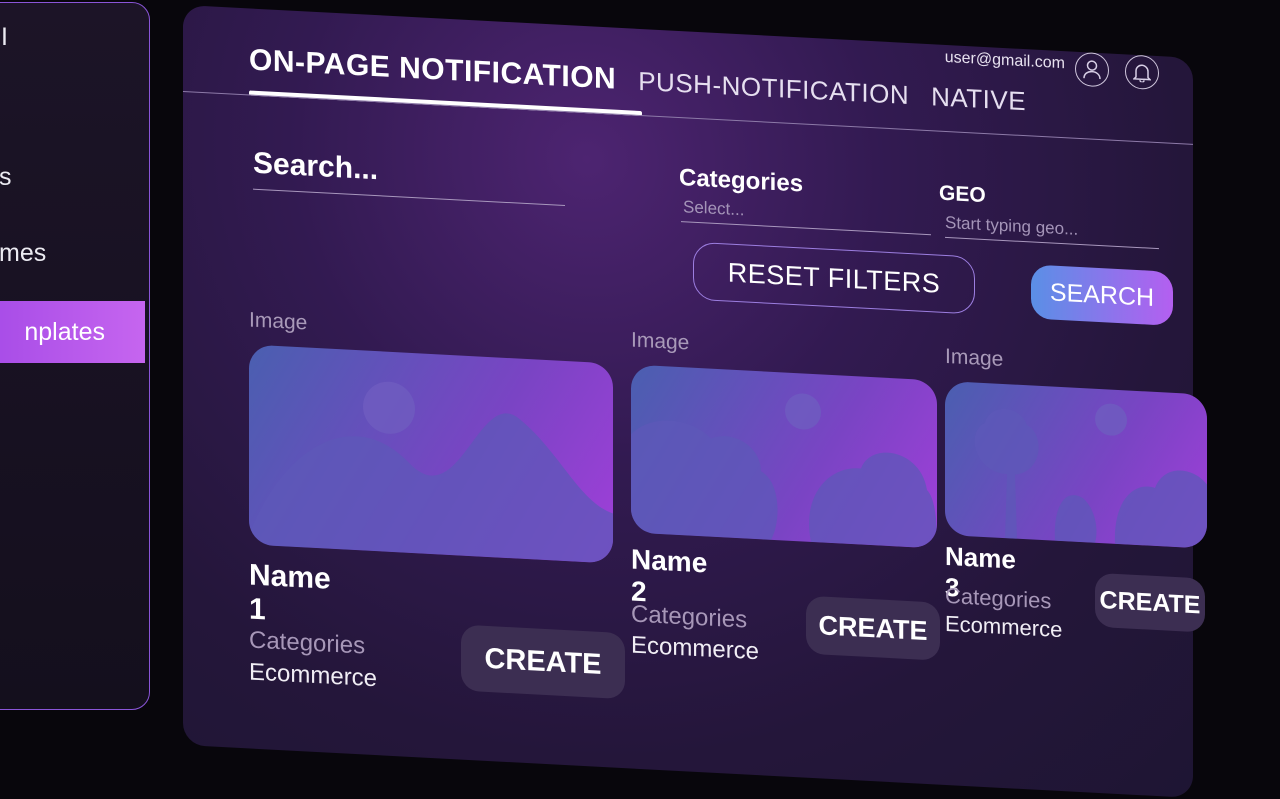  I want to click on bell-icon, so click(1142, 72).